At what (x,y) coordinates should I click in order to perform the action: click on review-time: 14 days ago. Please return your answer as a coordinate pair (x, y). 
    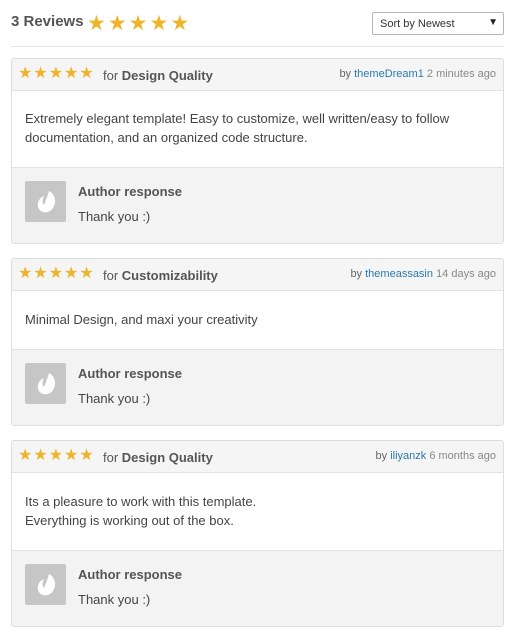
    Looking at the image, I should click on (466, 274).